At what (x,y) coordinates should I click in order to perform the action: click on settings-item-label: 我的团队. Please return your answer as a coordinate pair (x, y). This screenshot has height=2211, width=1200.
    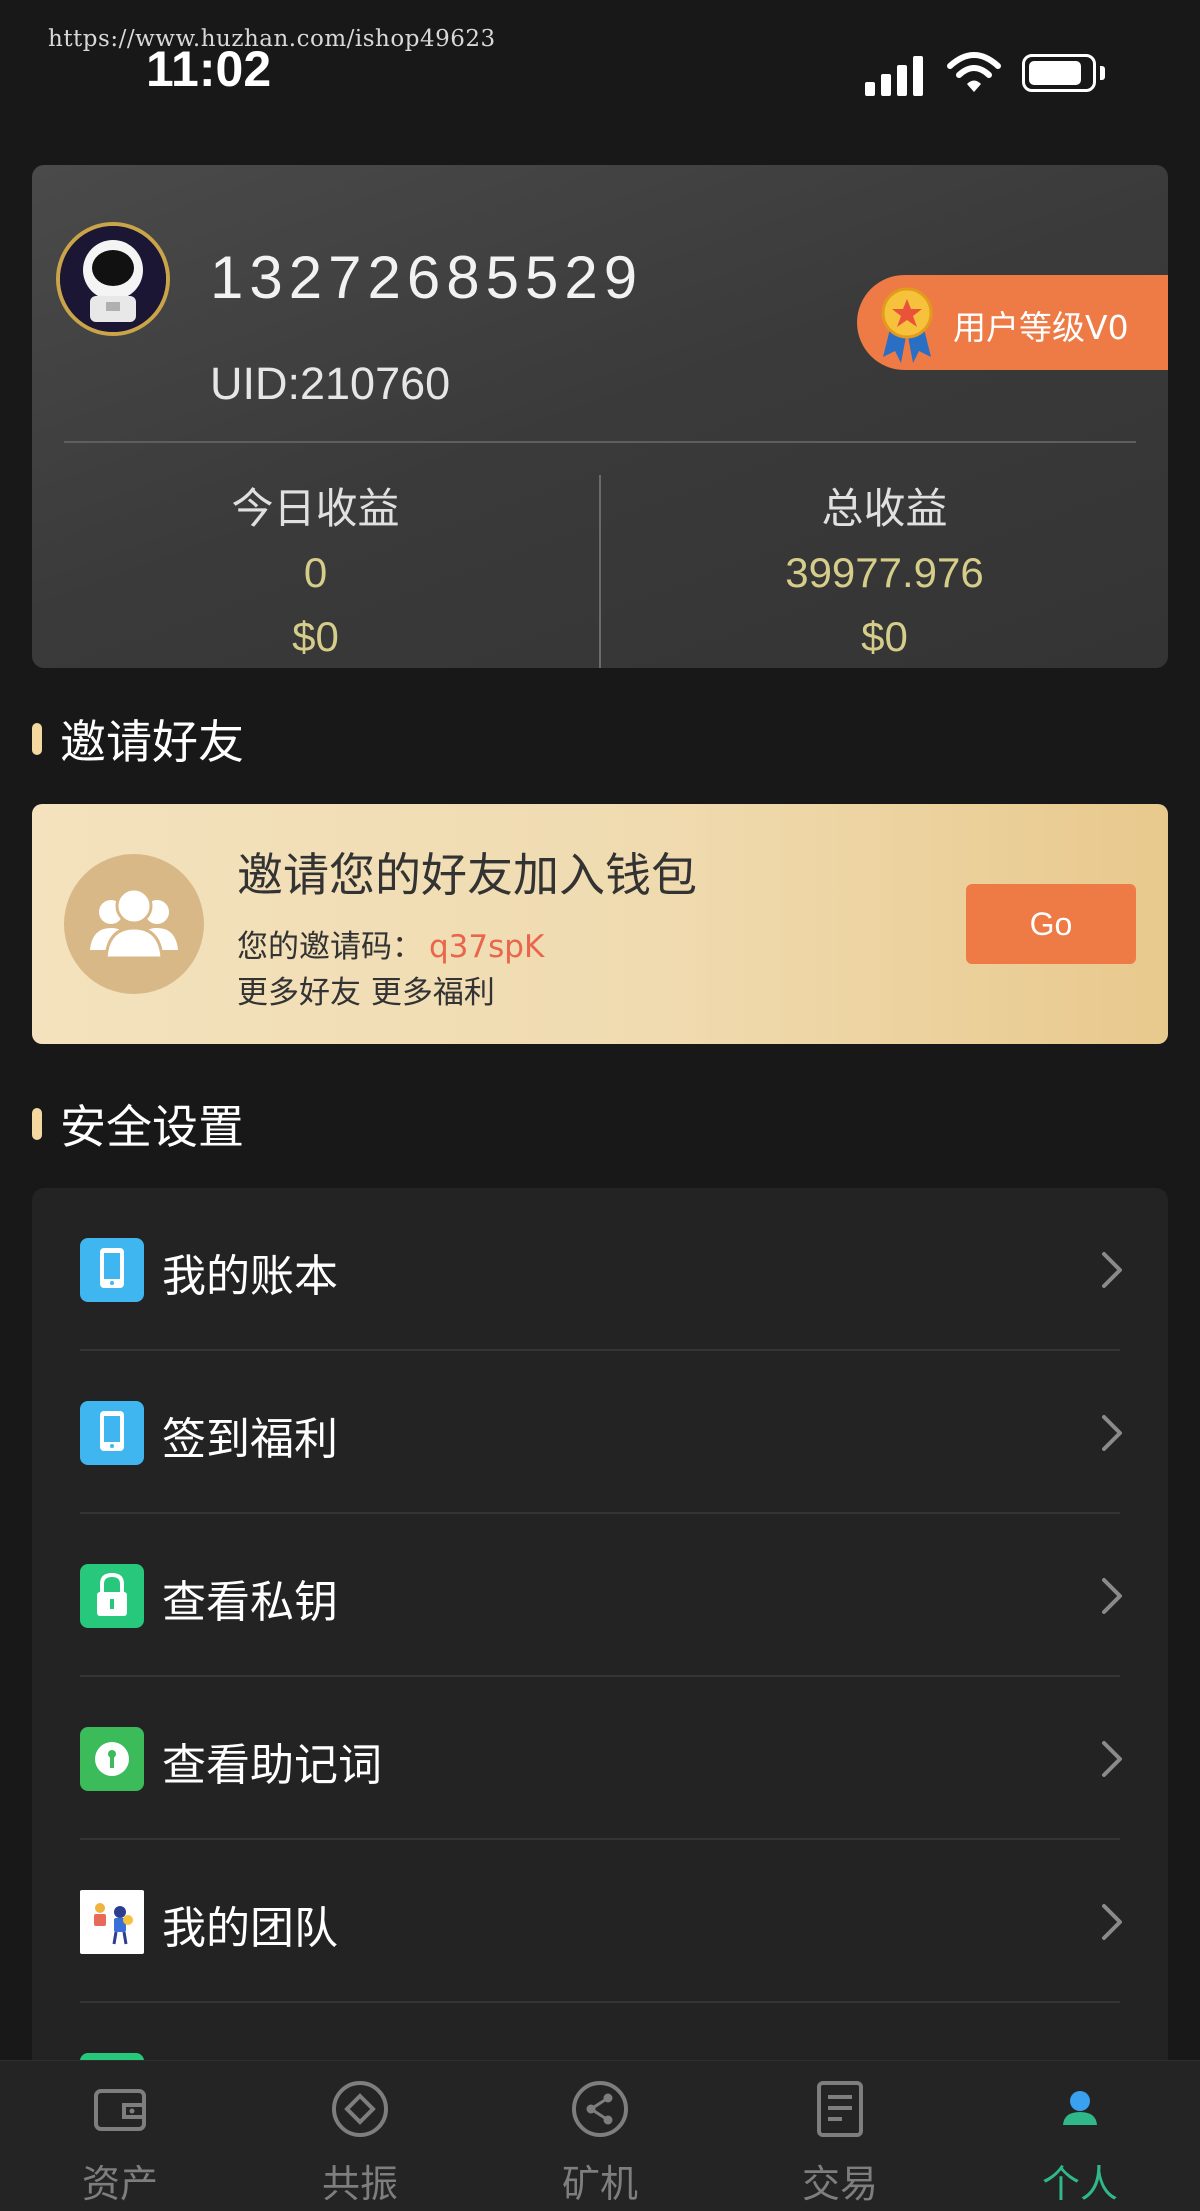
    Looking at the image, I should click on (250, 1928).